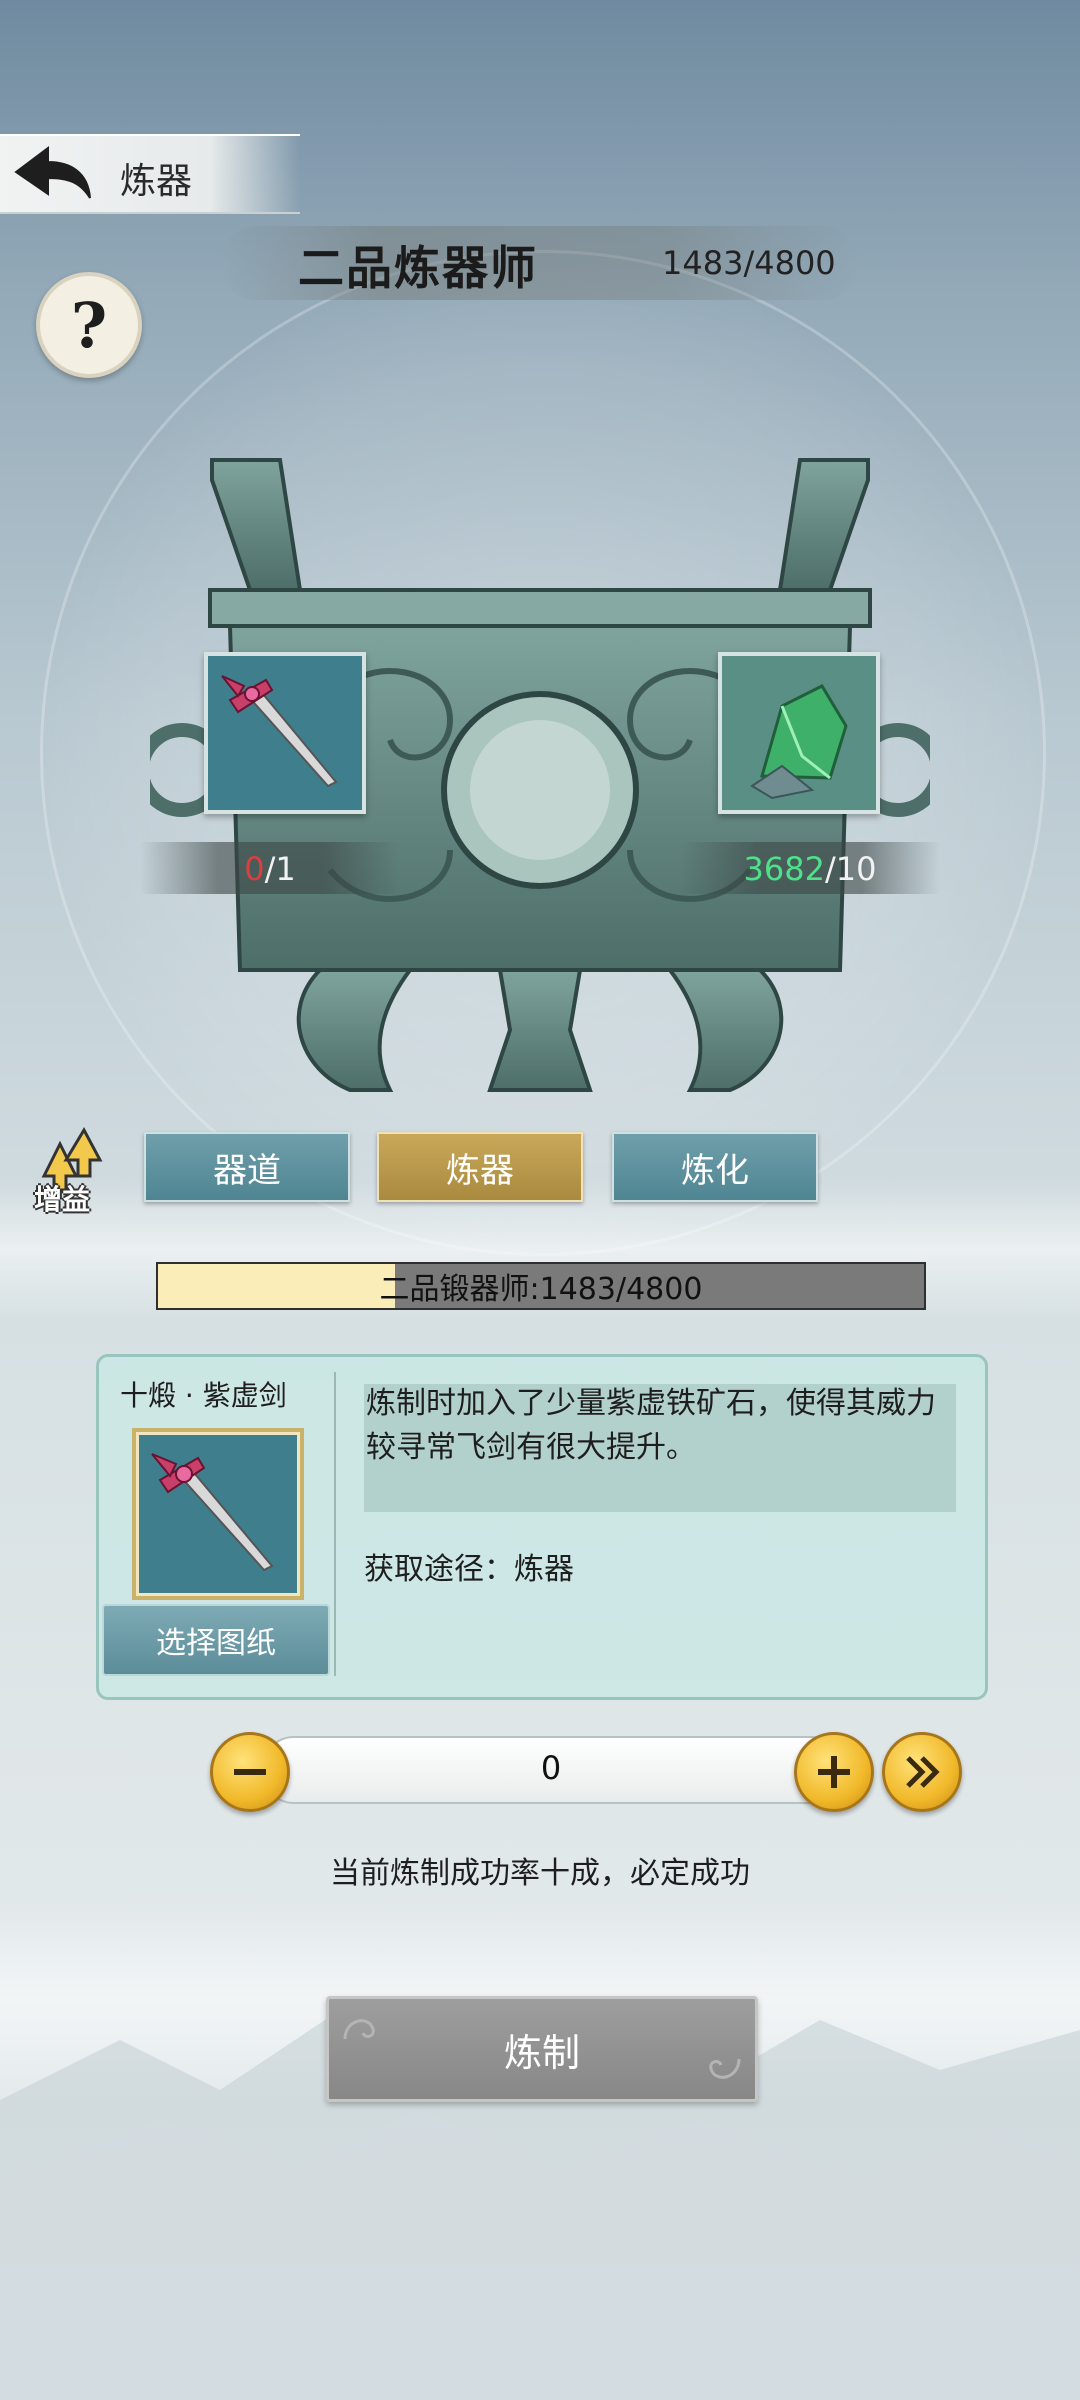 This screenshot has height=2400, width=1080. I want to click on header-bar: 炼器, so click(150, 174).